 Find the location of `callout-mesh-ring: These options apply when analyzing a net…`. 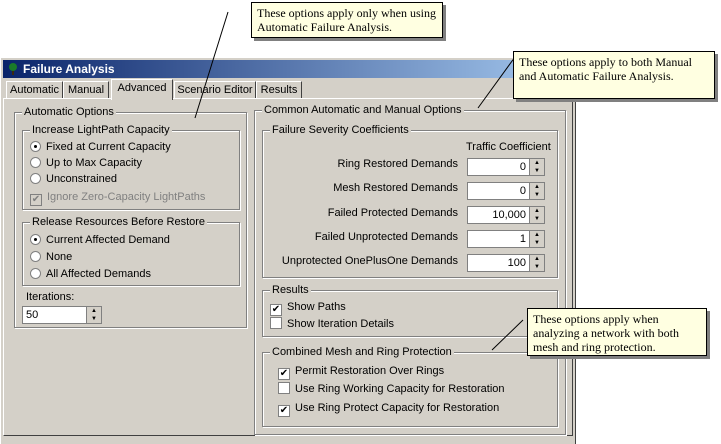

callout-mesh-ring: These options apply when analyzing a net… is located at coordinates (617, 332).